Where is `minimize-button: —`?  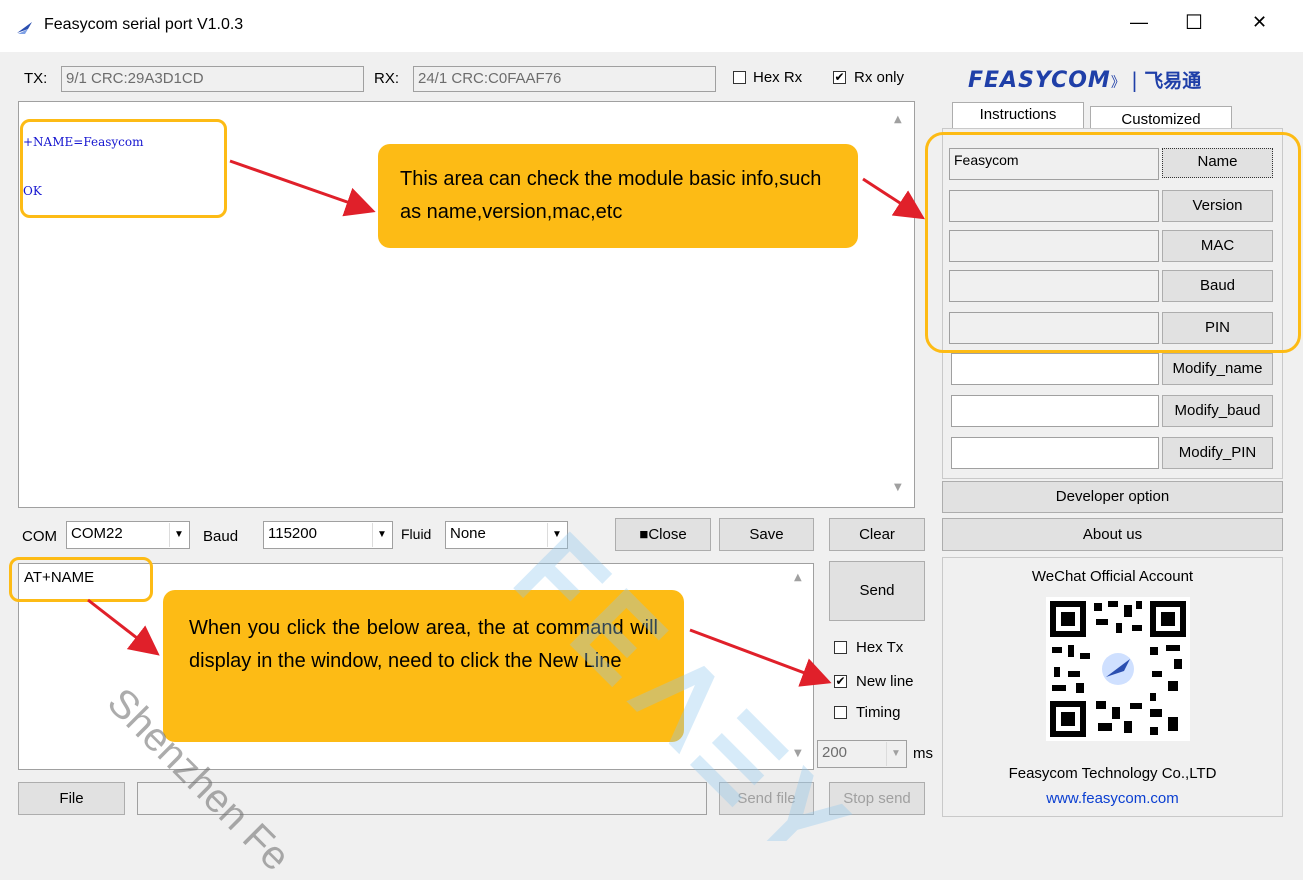
minimize-button: — is located at coordinates (1139, 22).